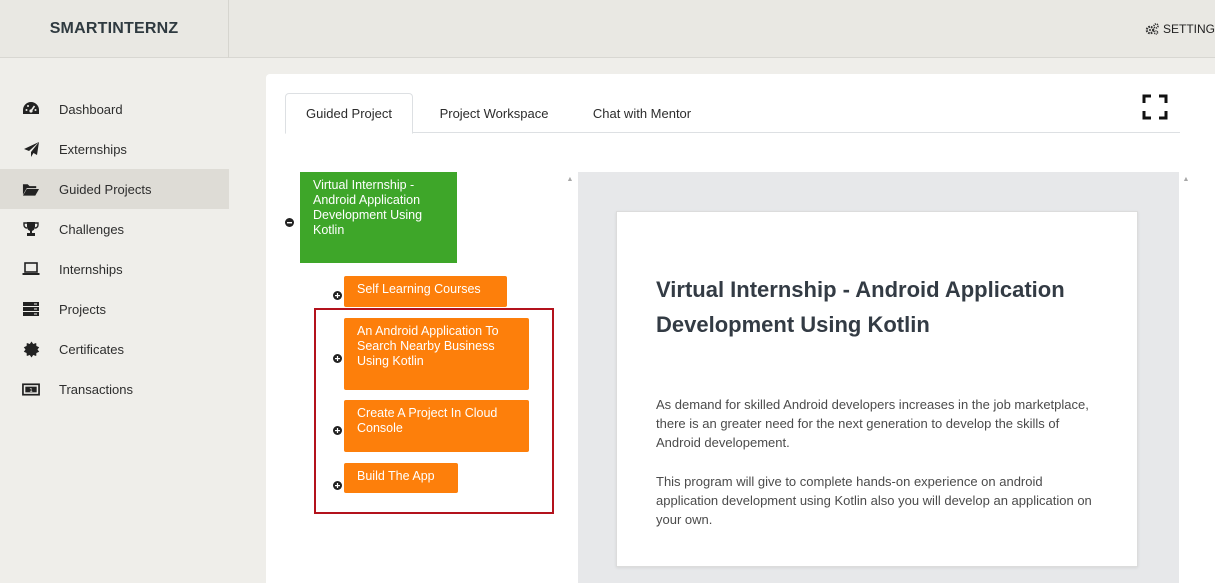 This screenshot has height=583, width=1215. Describe the element at coordinates (31, 229) in the screenshot. I see `trophy-icon` at that location.